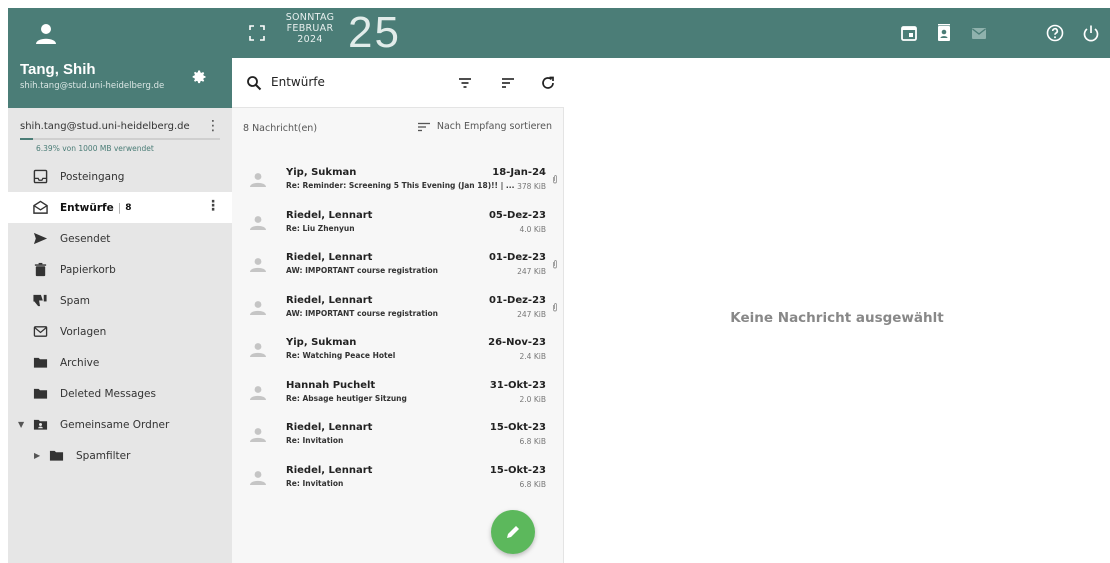 This screenshot has width=1110, height=563. What do you see at coordinates (559, 33) in the screenshot?
I see `top-bar: SONNTAG FEBRUAR 2024 25` at bounding box center [559, 33].